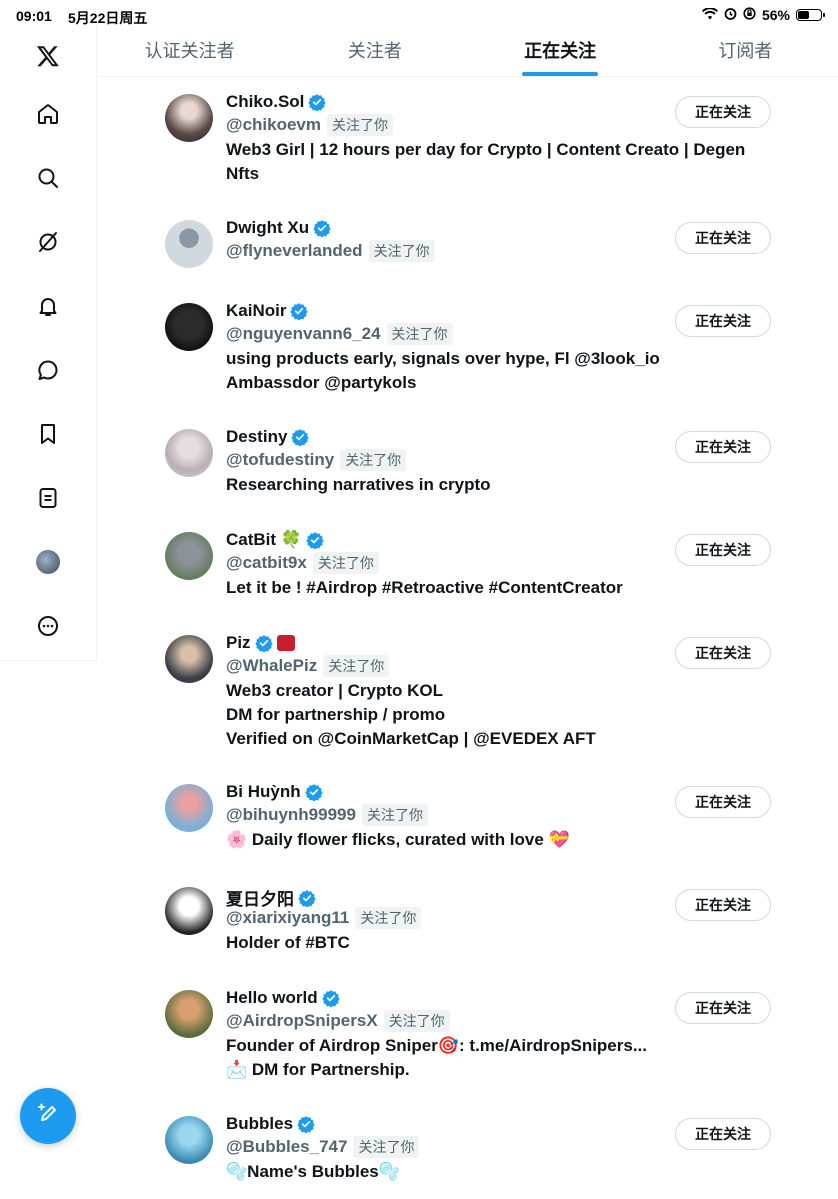 The width and height of the screenshot is (838, 1199). I want to click on battery-level, so click(804, 15).